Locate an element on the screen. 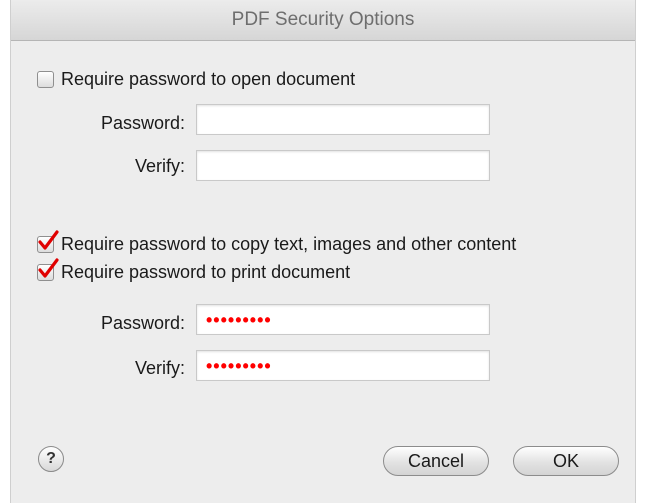 The height and width of the screenshot is (503, 646). permissions-password-label: Password: is located at coordinates (142, 323).